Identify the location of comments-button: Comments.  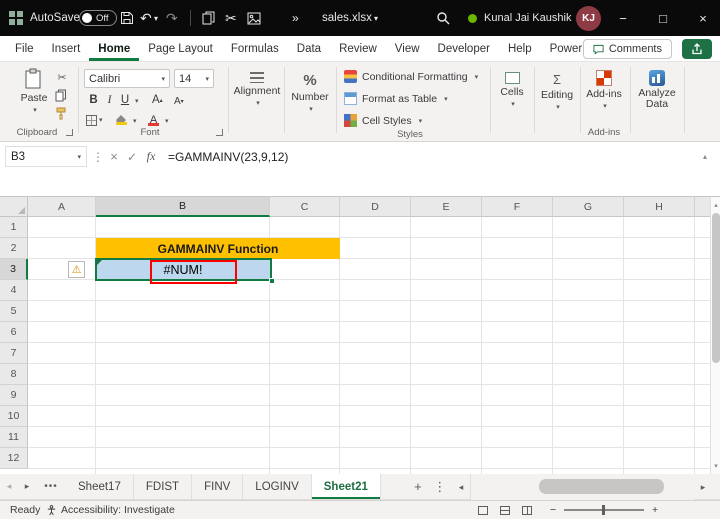
(627, 49).